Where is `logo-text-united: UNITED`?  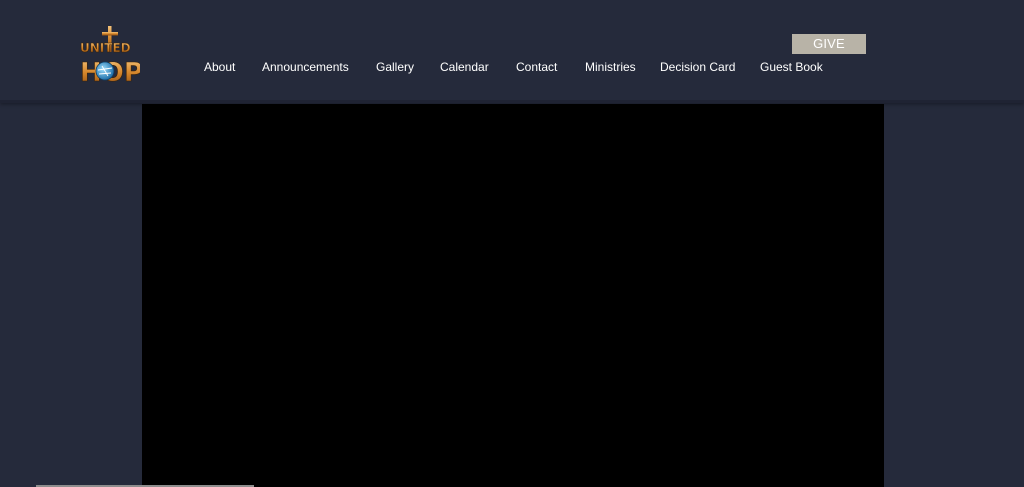
logo-text-united: UNITED is located at coordinates (105, 48).